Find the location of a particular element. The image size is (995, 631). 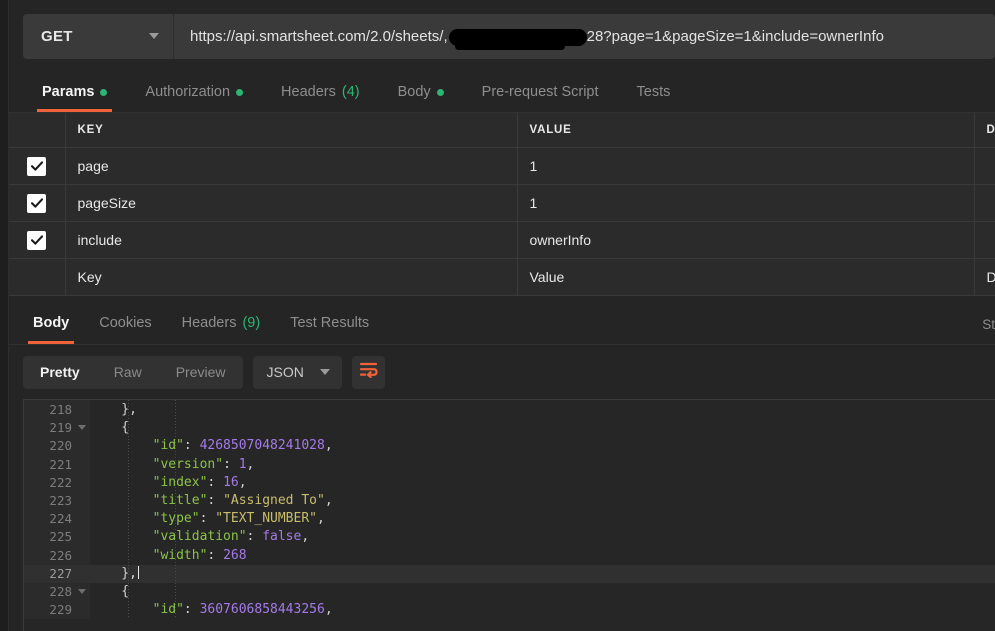

line-number: 226 is located at coordinates (60, 555).